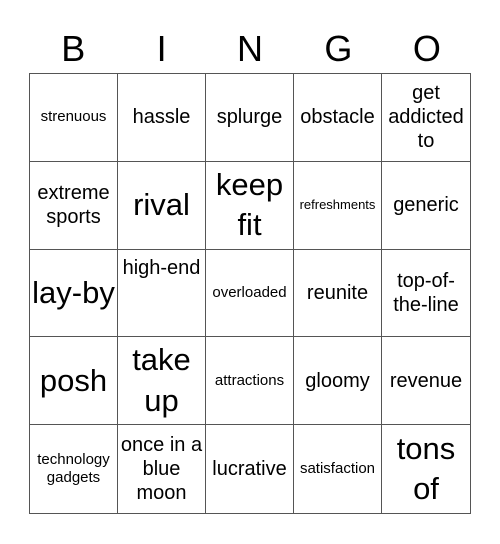 The width and height of the screenshot is (500, 544). What do you see at coordinates (426, 48) in the screenshot?
I see `header-letter-o: O` at bounding box center [426, 48].